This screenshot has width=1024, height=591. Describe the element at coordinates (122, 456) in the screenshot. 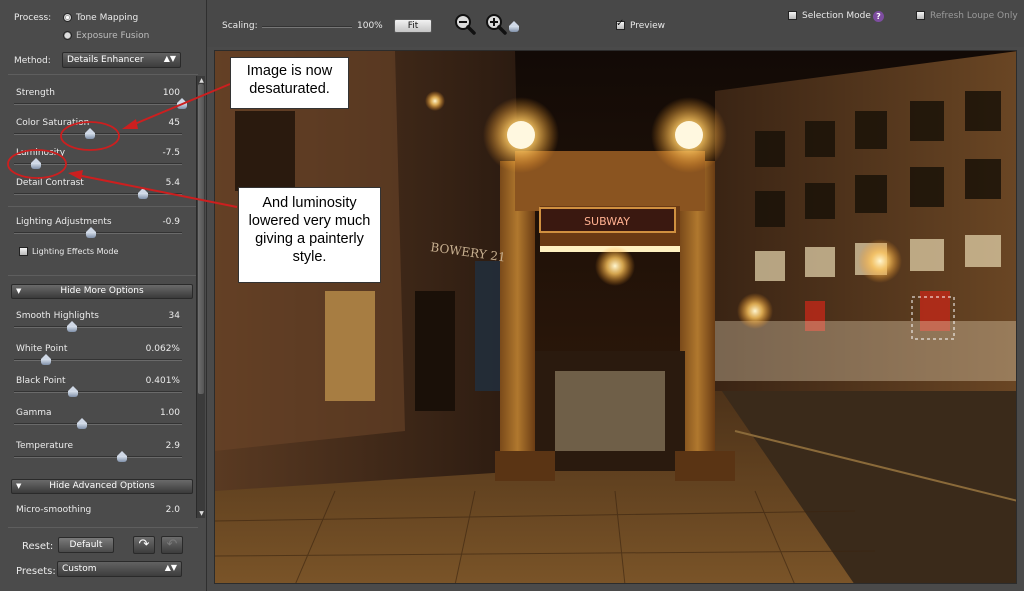

I see `temperature-thumb` at that location.